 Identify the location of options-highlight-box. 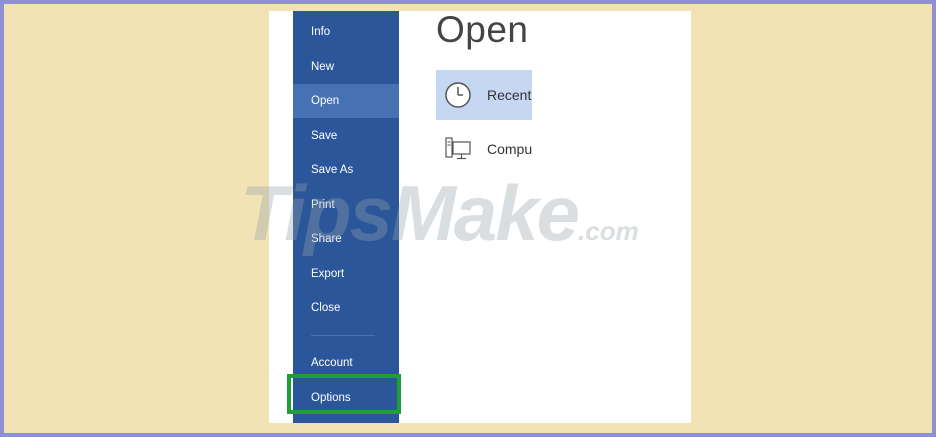
(344, 394).